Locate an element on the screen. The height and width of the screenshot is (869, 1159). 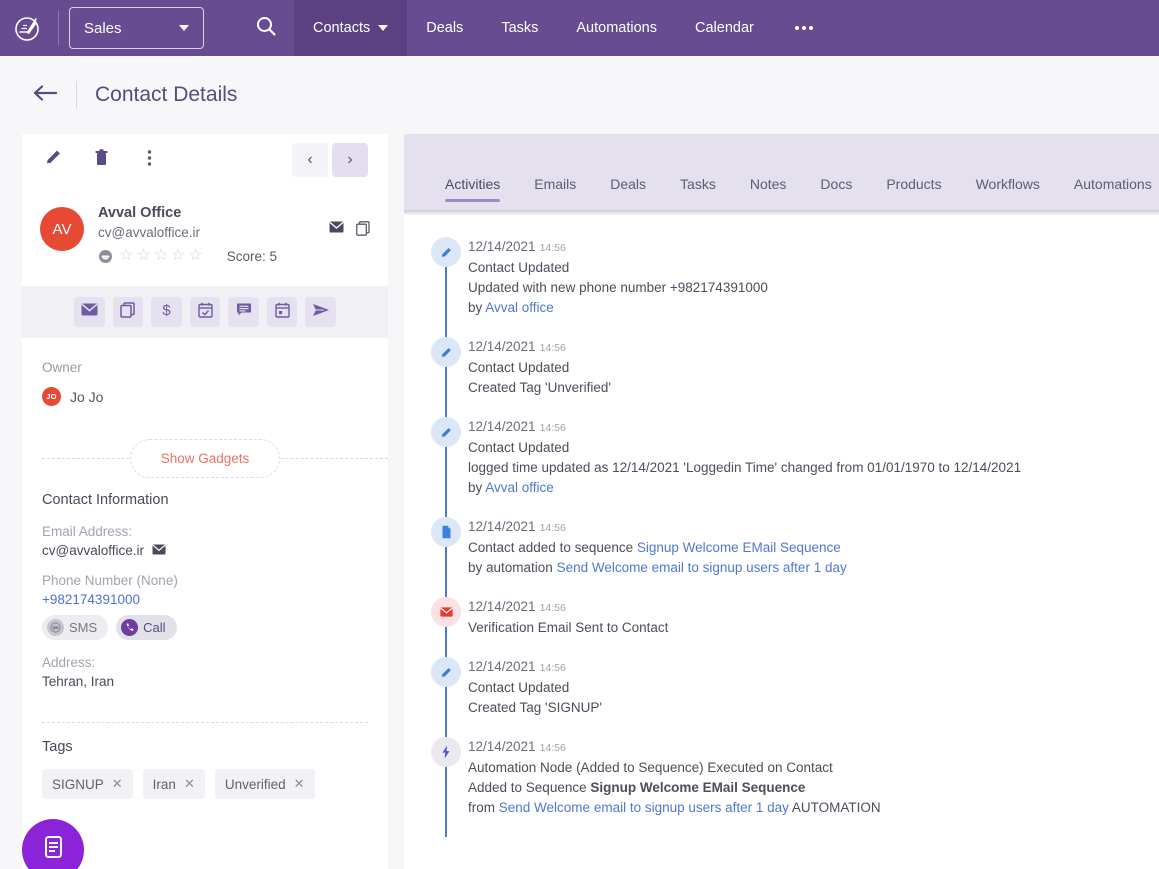
tab-notes: Notes is located at coordinates (768, 193).